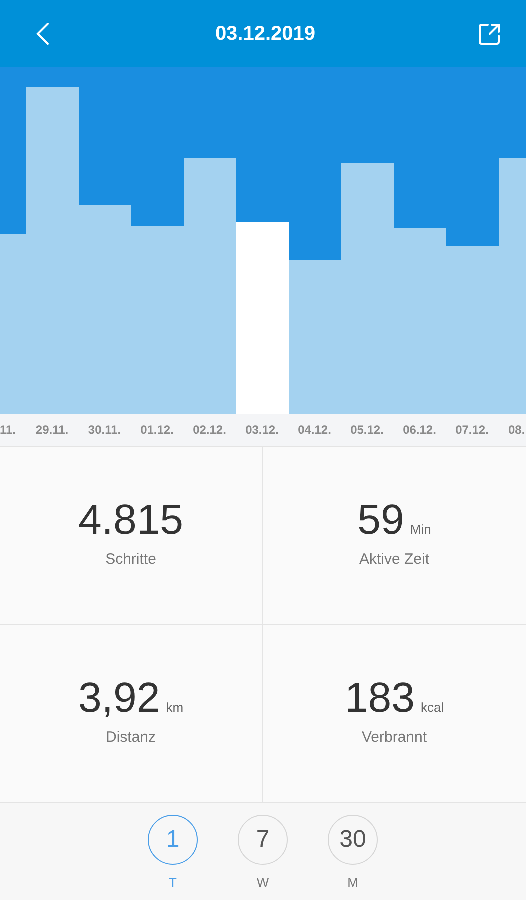 Image resolution: width=526 pixels, height=900 pixels. What do you see at coordinates (315, 430) in the screenshot?
I see `date-label: 04.12.` at bounding box center [315, 430].